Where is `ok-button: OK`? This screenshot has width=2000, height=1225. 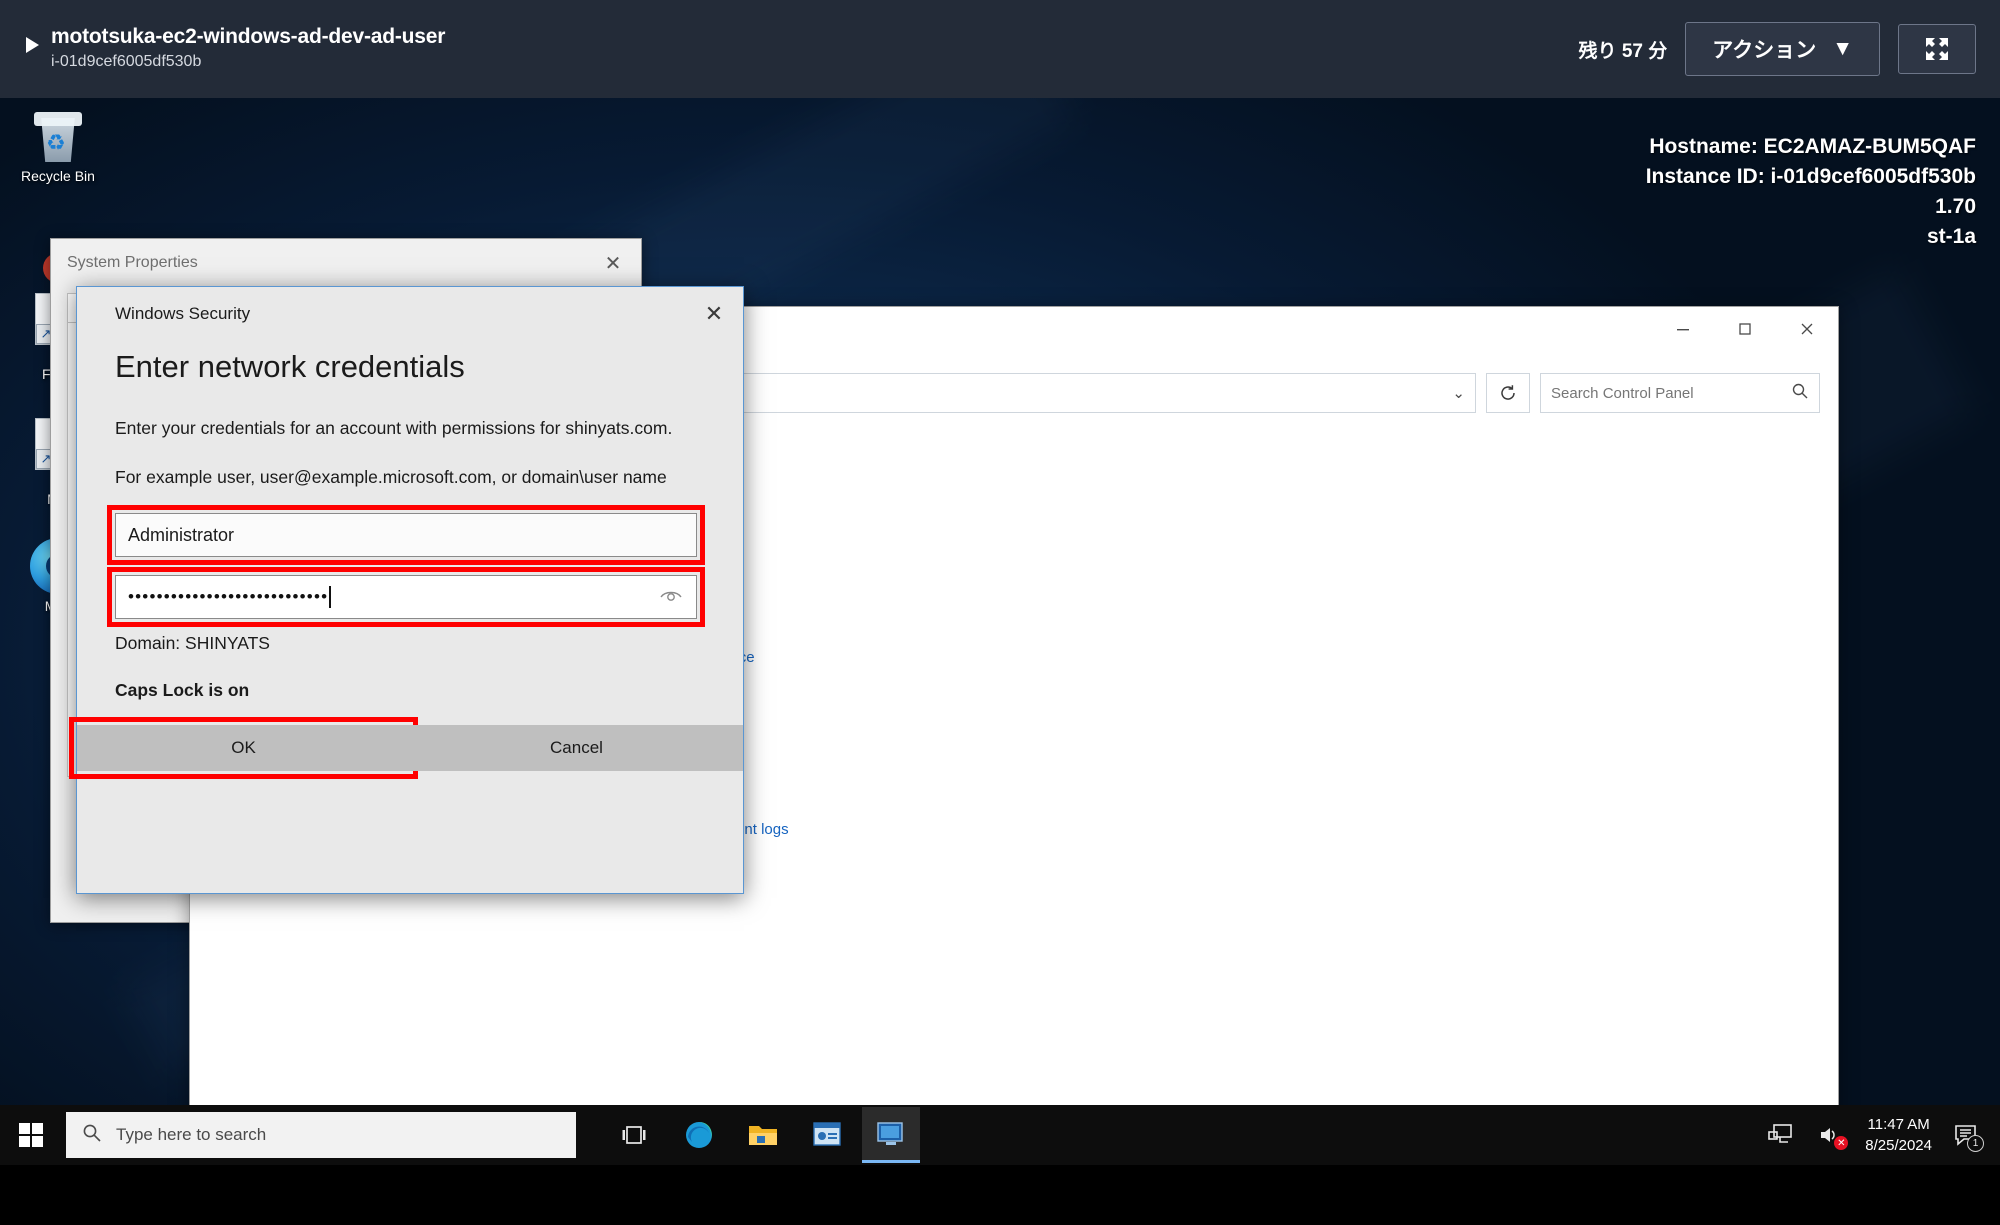 ok-button: OK is located at coordinates (243, 748).